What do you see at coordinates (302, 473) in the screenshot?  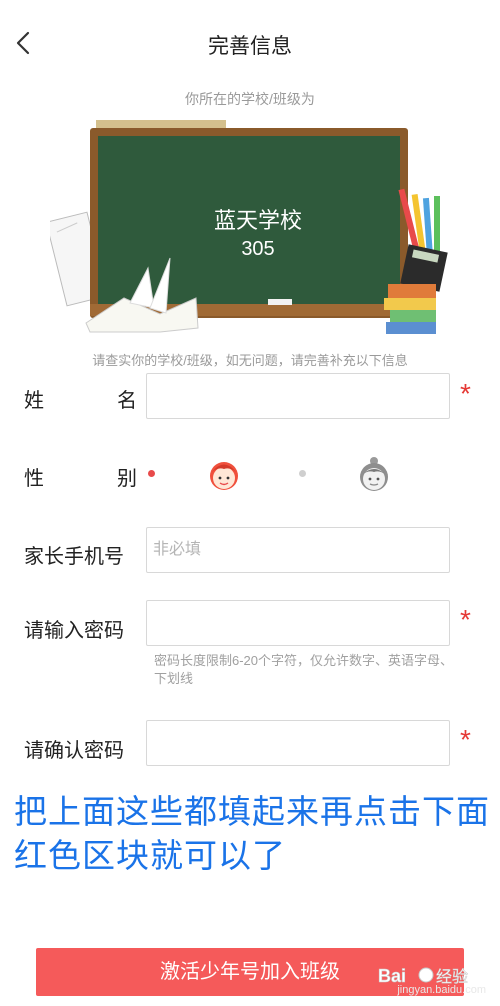 I see `gender-female-radio` at bounding box center [302, 473].